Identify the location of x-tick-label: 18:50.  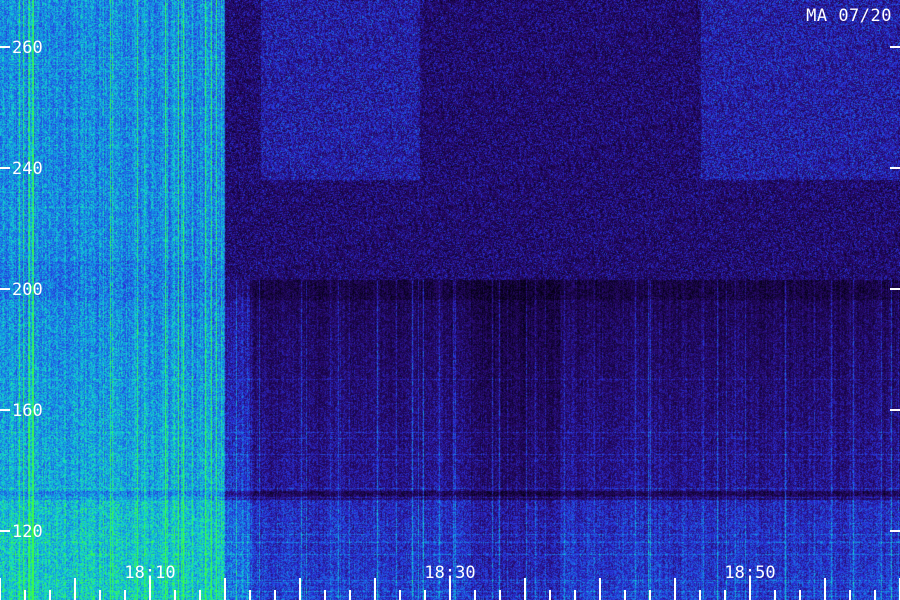
(749, 573).